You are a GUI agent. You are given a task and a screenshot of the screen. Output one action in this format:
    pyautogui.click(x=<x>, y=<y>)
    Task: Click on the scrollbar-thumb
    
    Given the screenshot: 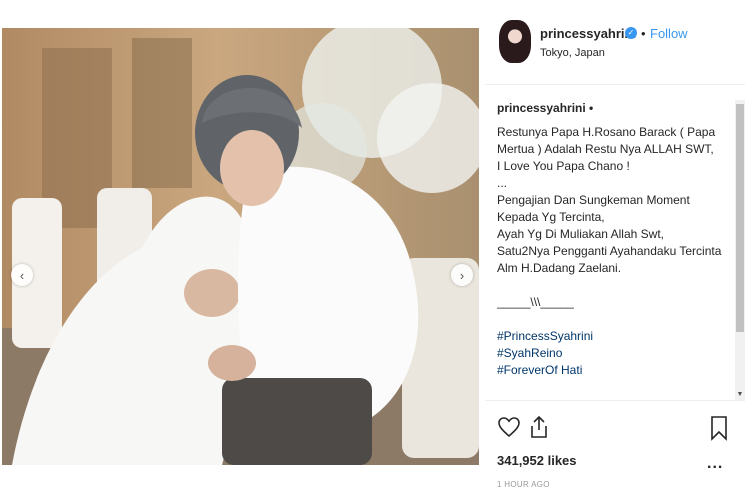 What is the action you would take?
    pyautogui.click(x=740, y=218)
    